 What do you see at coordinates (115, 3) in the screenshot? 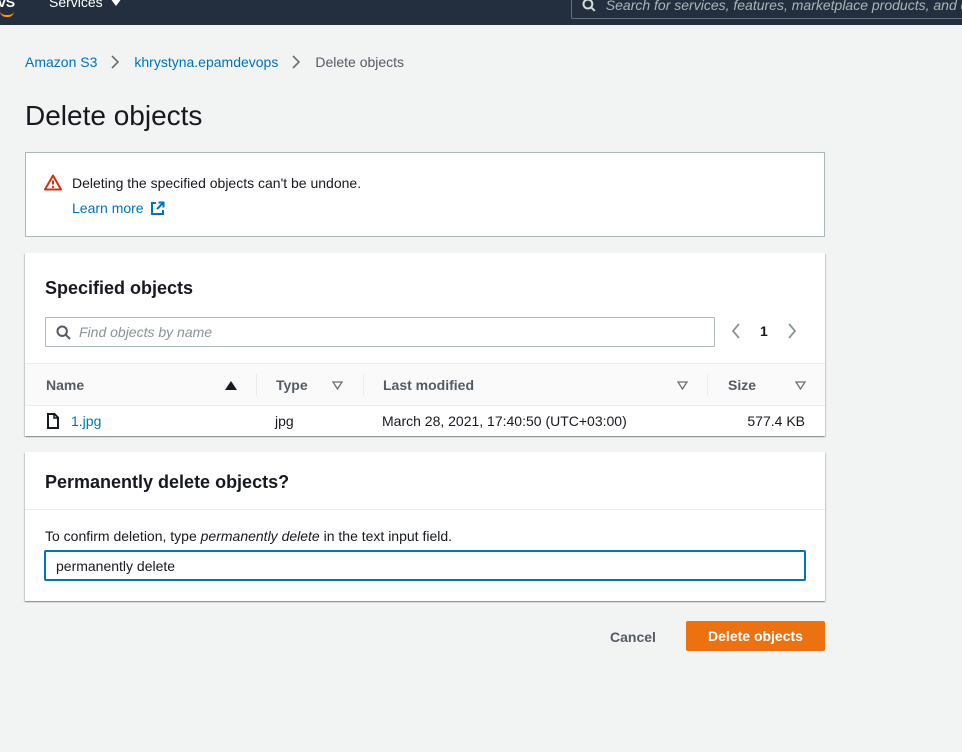
I see `caret-down-icon` at bounding box center [115, 3].